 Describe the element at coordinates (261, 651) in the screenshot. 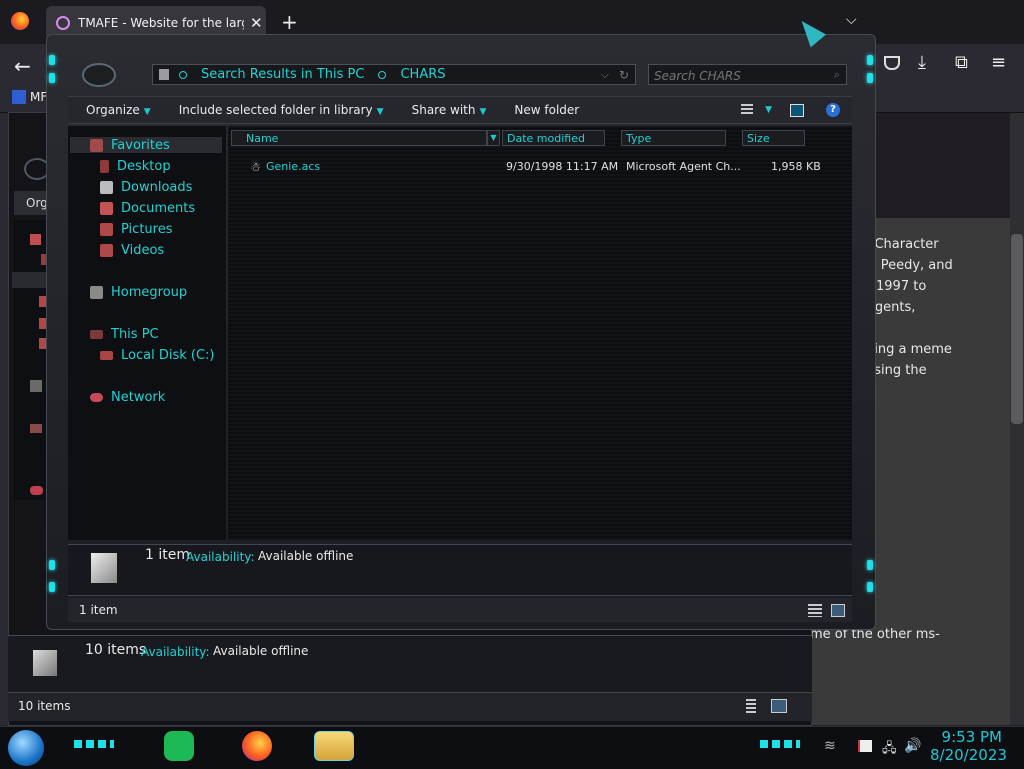

I see `bg-availability-value: Available offline` at that location.